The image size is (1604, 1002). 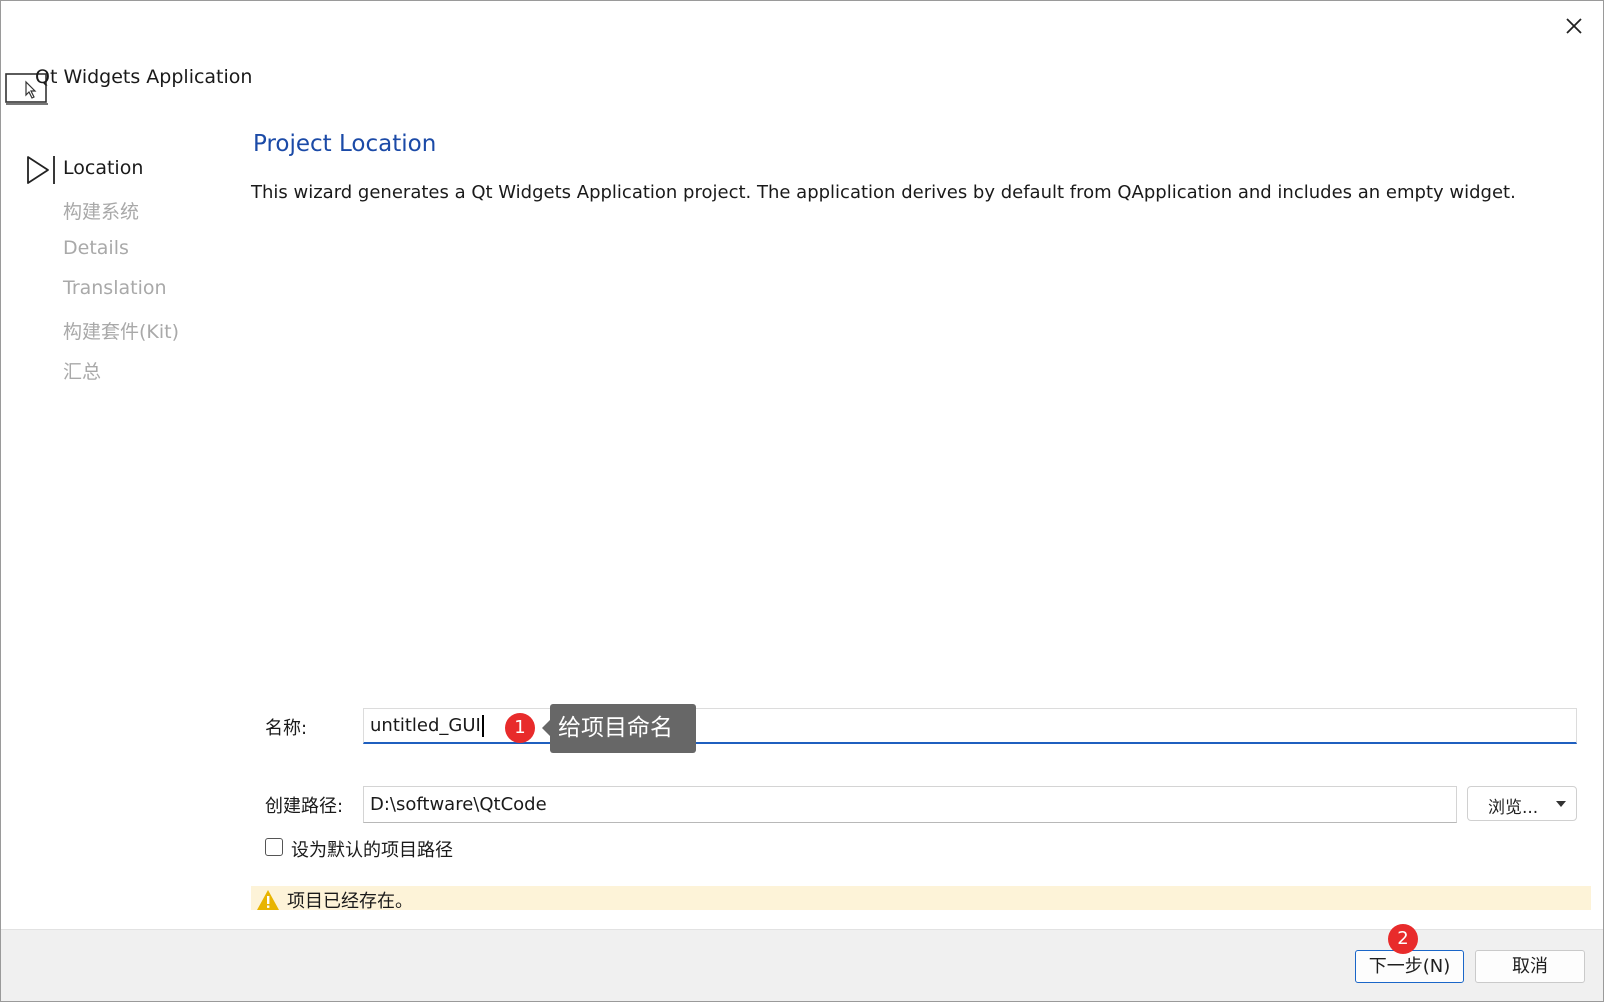 I want to click on annotation-badge-2: 2, so click(x=1403, y=939).